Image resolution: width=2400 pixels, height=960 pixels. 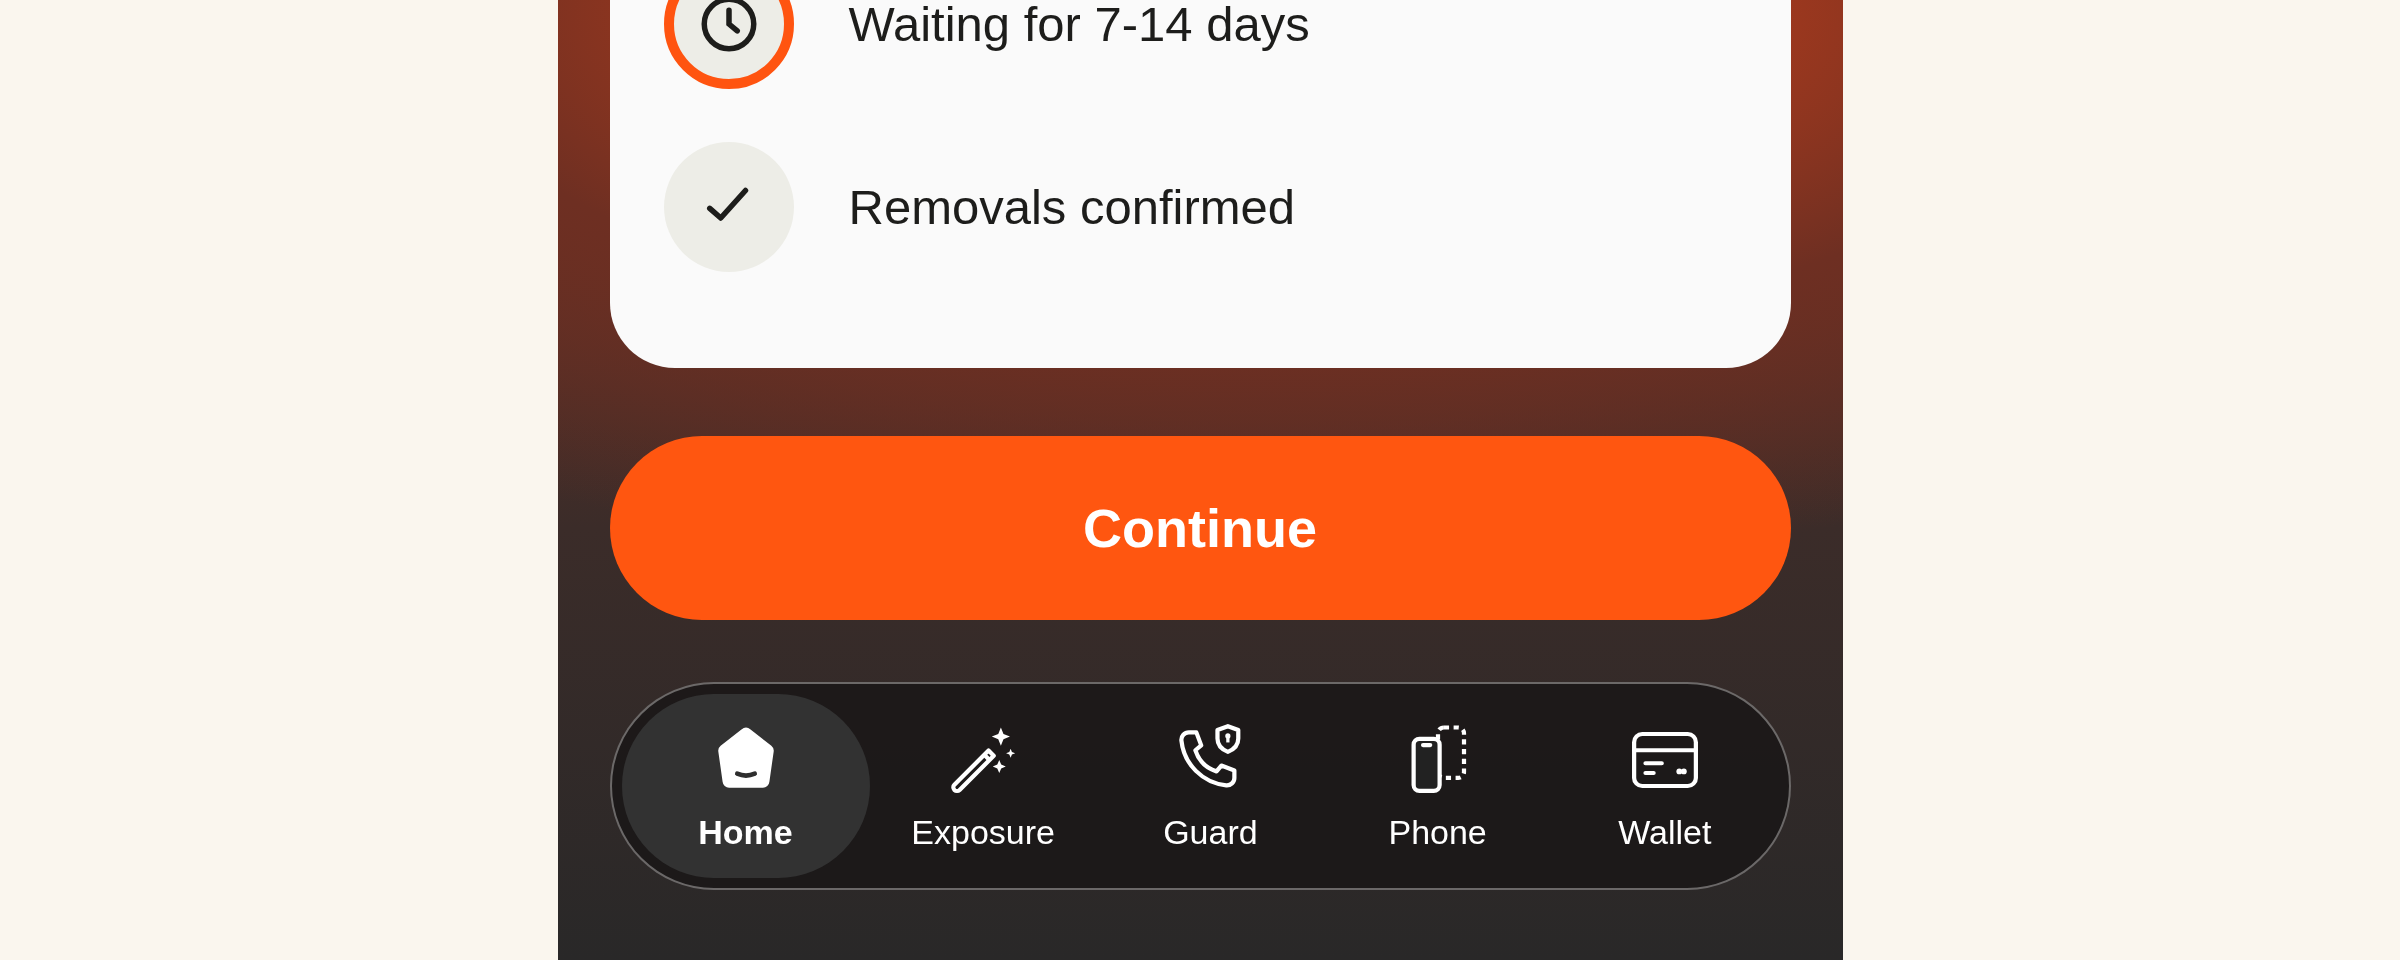 I want to click on tab: Wallet, so click(x=1665, y=786).